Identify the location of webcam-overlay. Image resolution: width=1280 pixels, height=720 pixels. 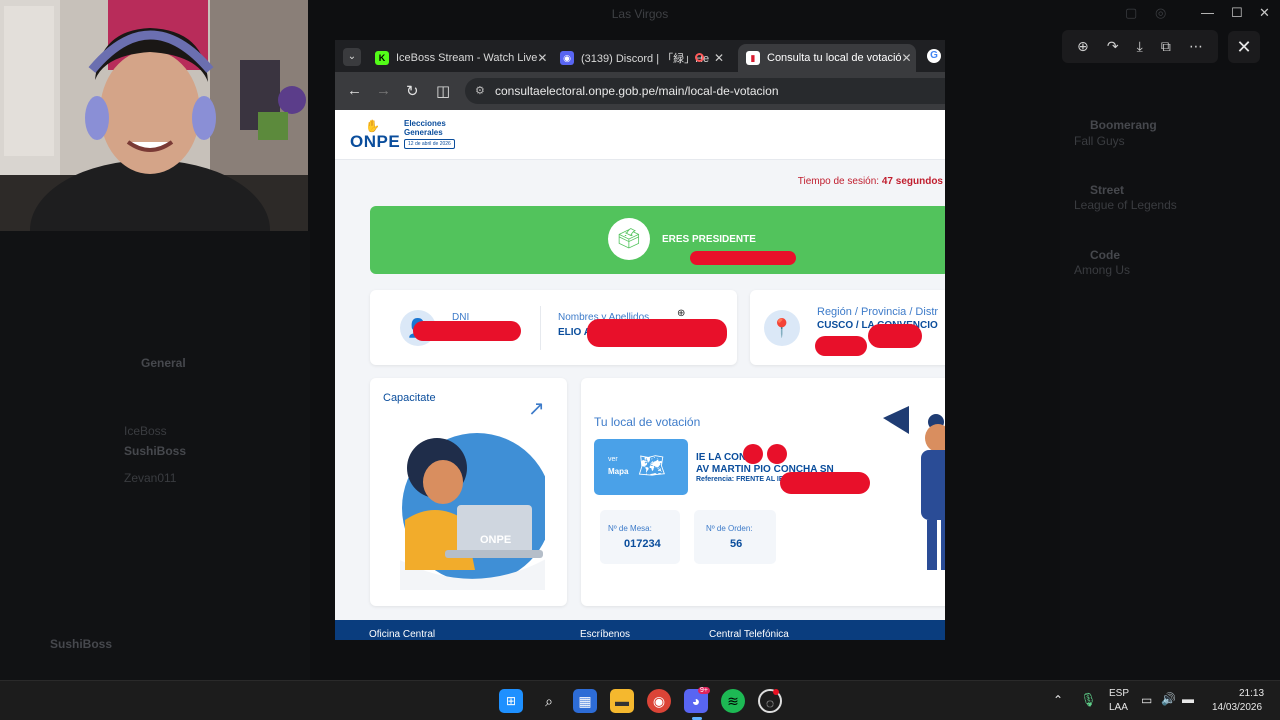
(154, 115).